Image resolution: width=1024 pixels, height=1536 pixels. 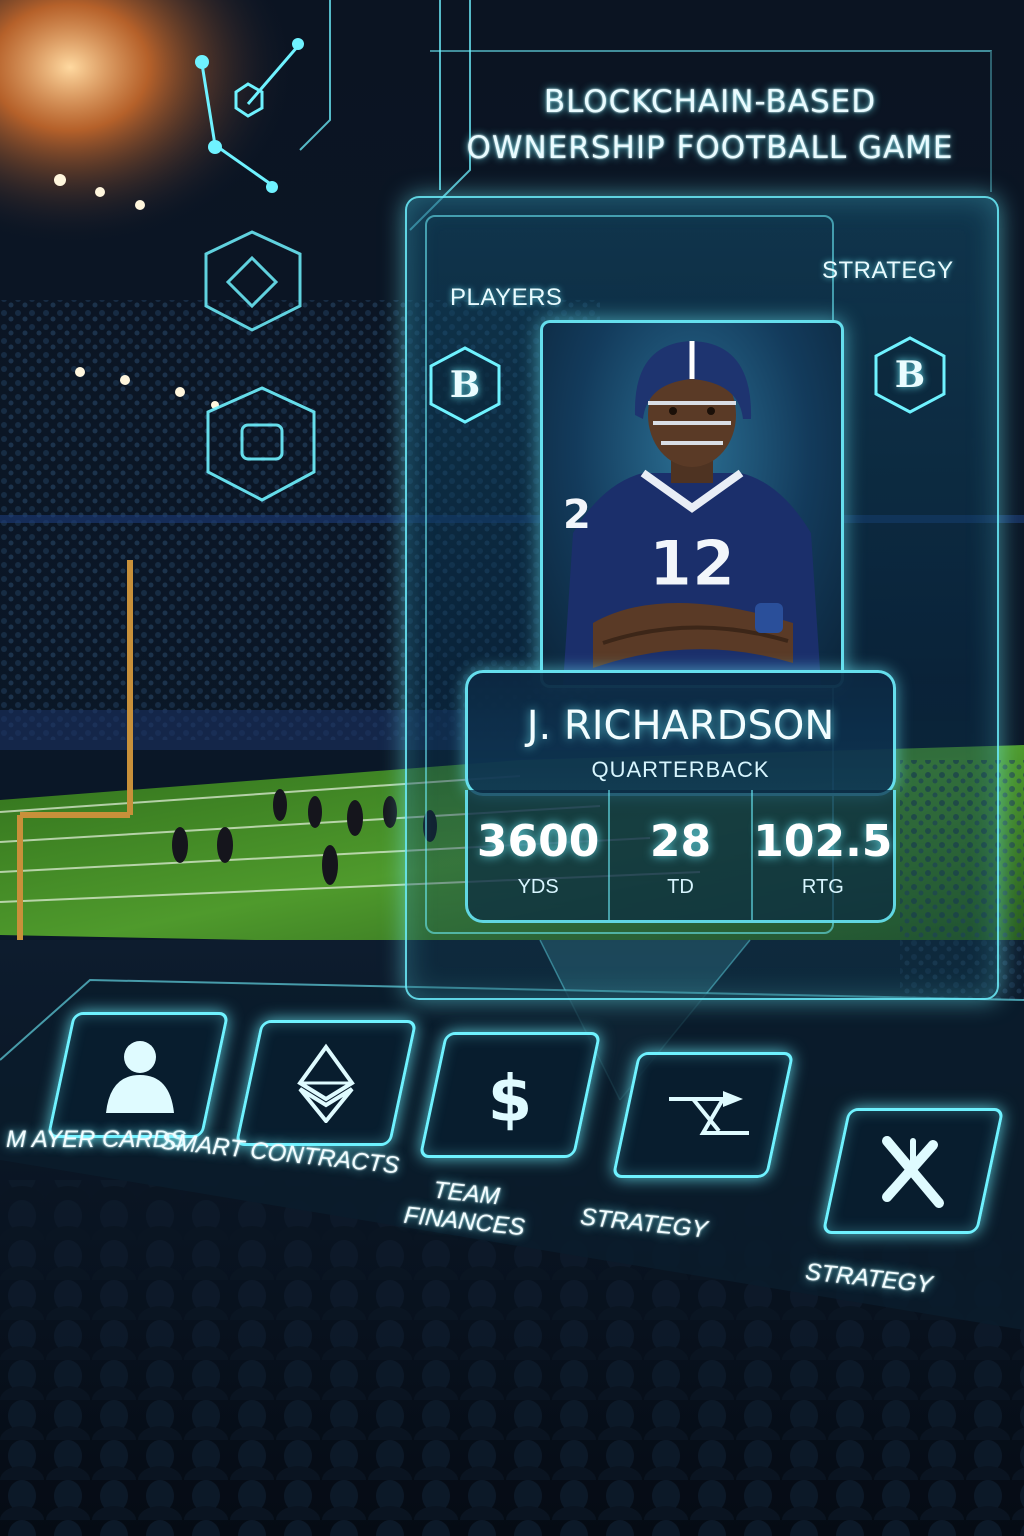 I want to click on stat-touchdowns: 28 TD, so click(x=679, y=855).